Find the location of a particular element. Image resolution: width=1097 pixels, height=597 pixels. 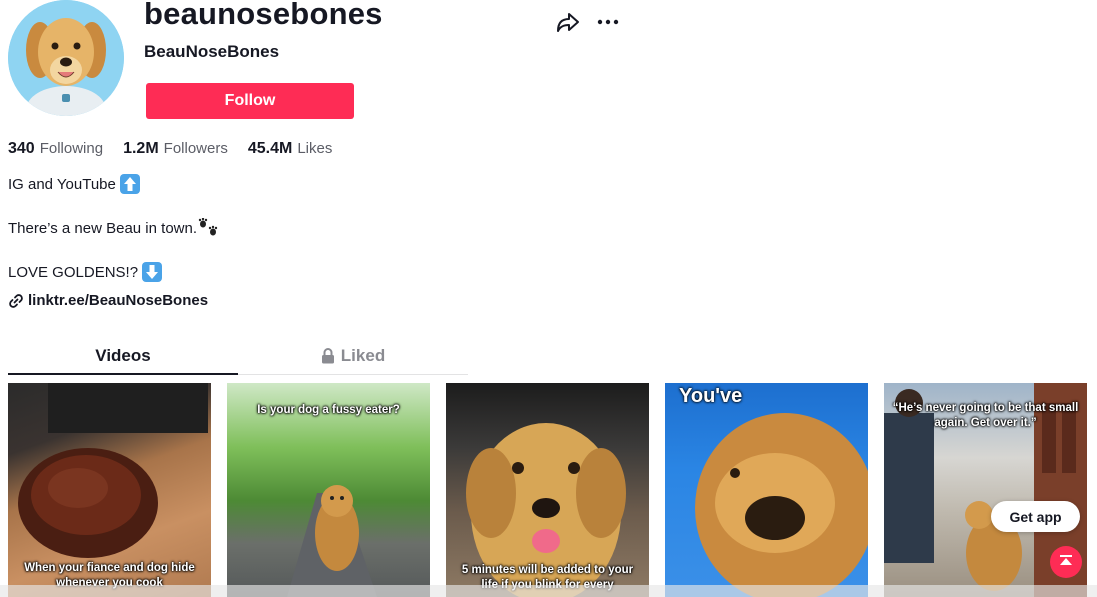

bio-text-1: IG and YouTube is located at coordinates (62, 184).